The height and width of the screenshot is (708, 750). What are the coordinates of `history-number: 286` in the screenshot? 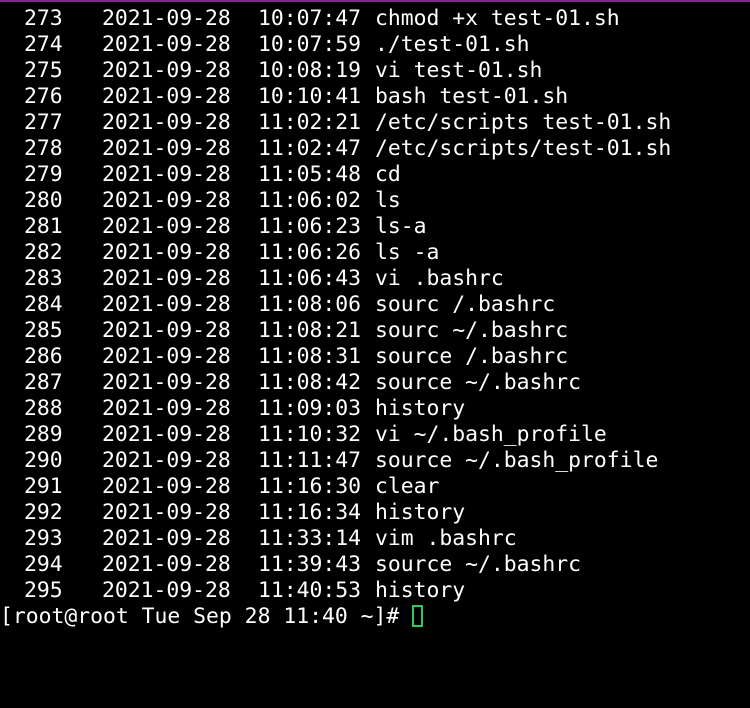 It's located at (43, 356).